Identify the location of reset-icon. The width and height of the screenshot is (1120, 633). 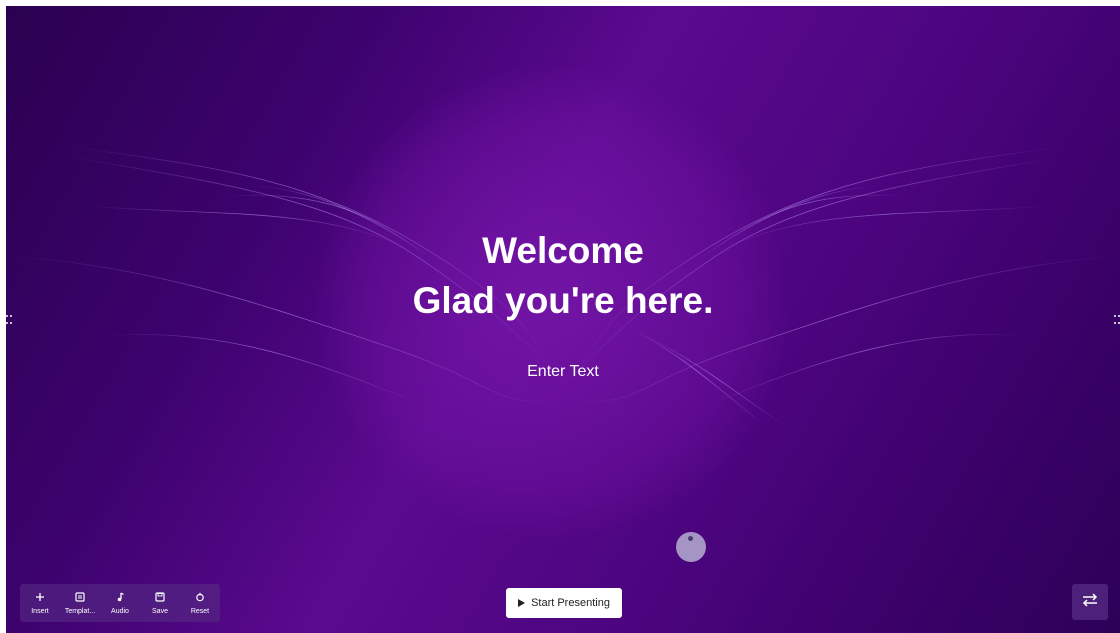
(200, 597).